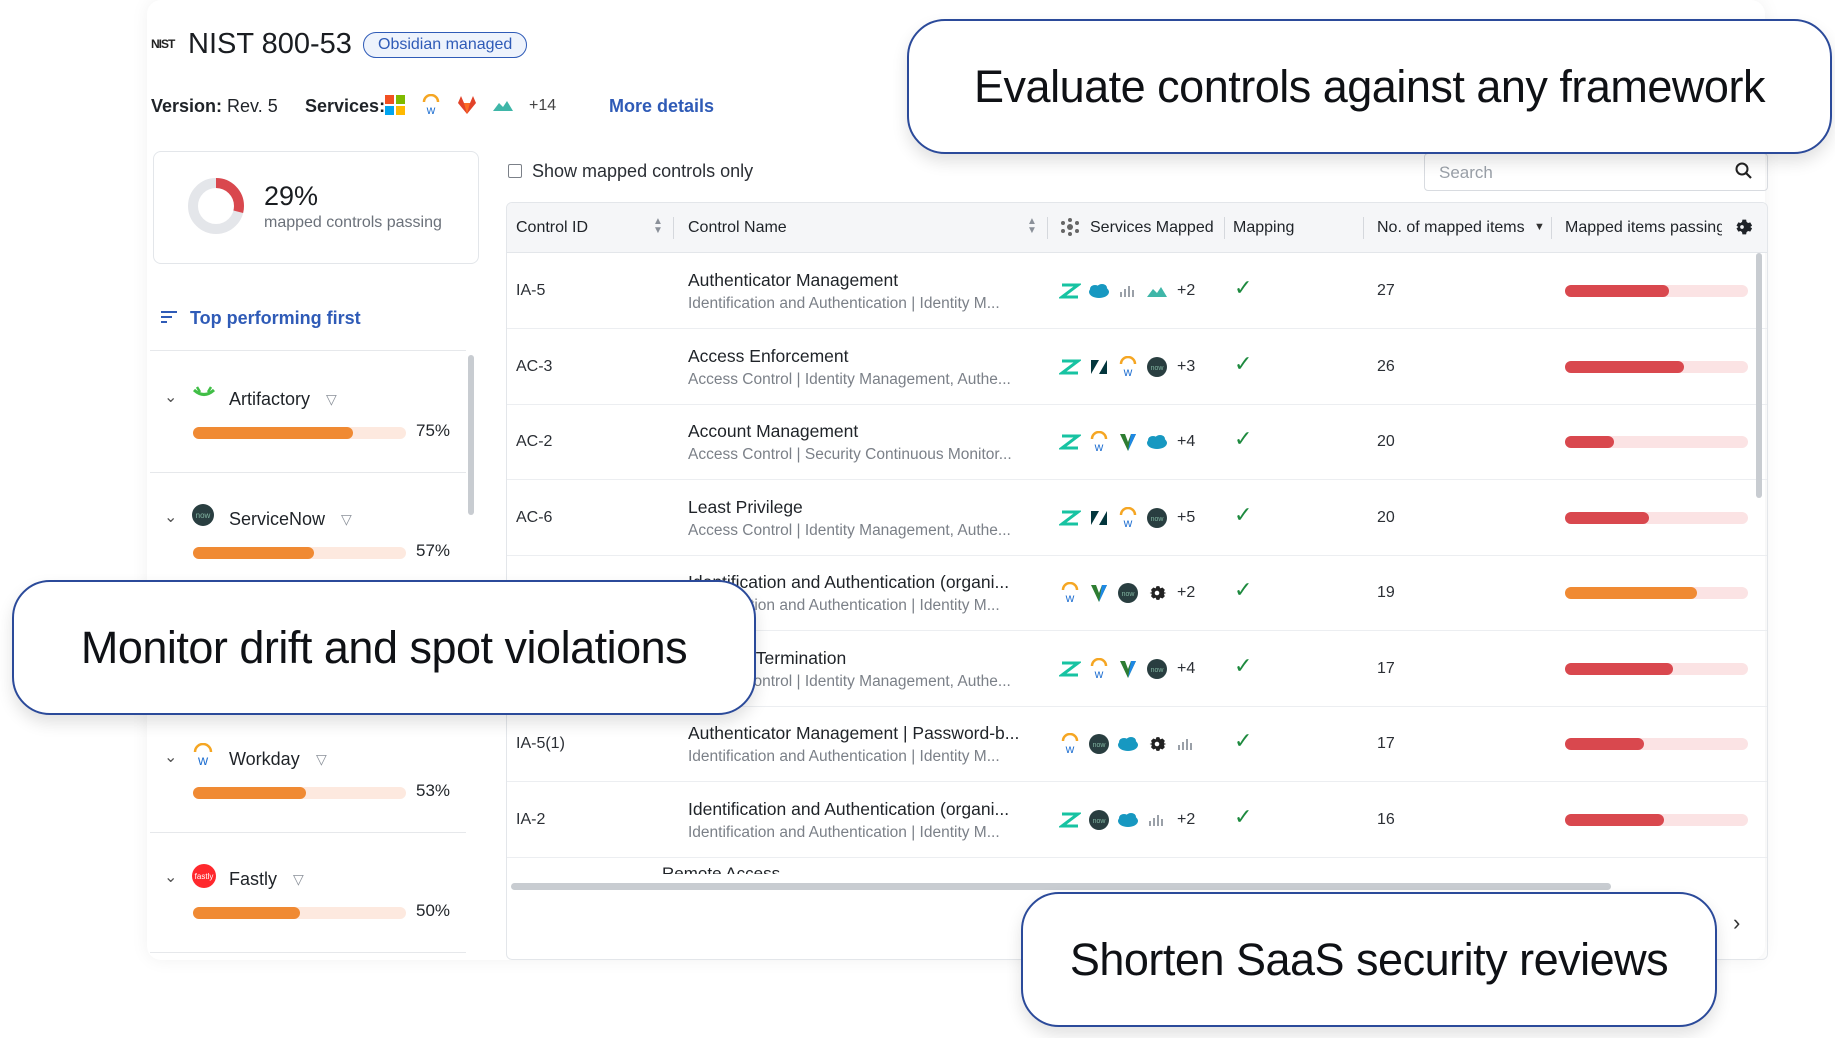  I want to click on mapped-items-count: 16, so click(1386, 819).